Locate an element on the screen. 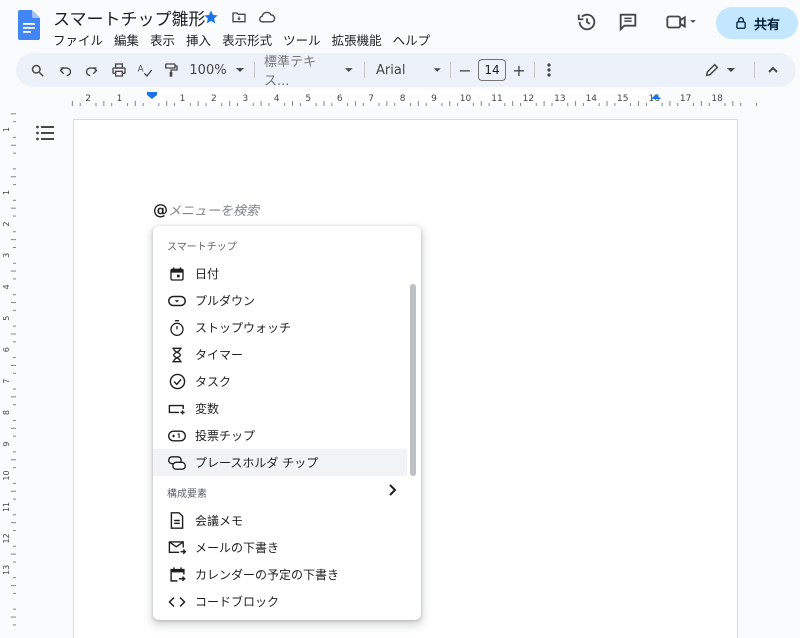  section-title-building-blocks: 構成要素 is located at coordinates (187, 494).